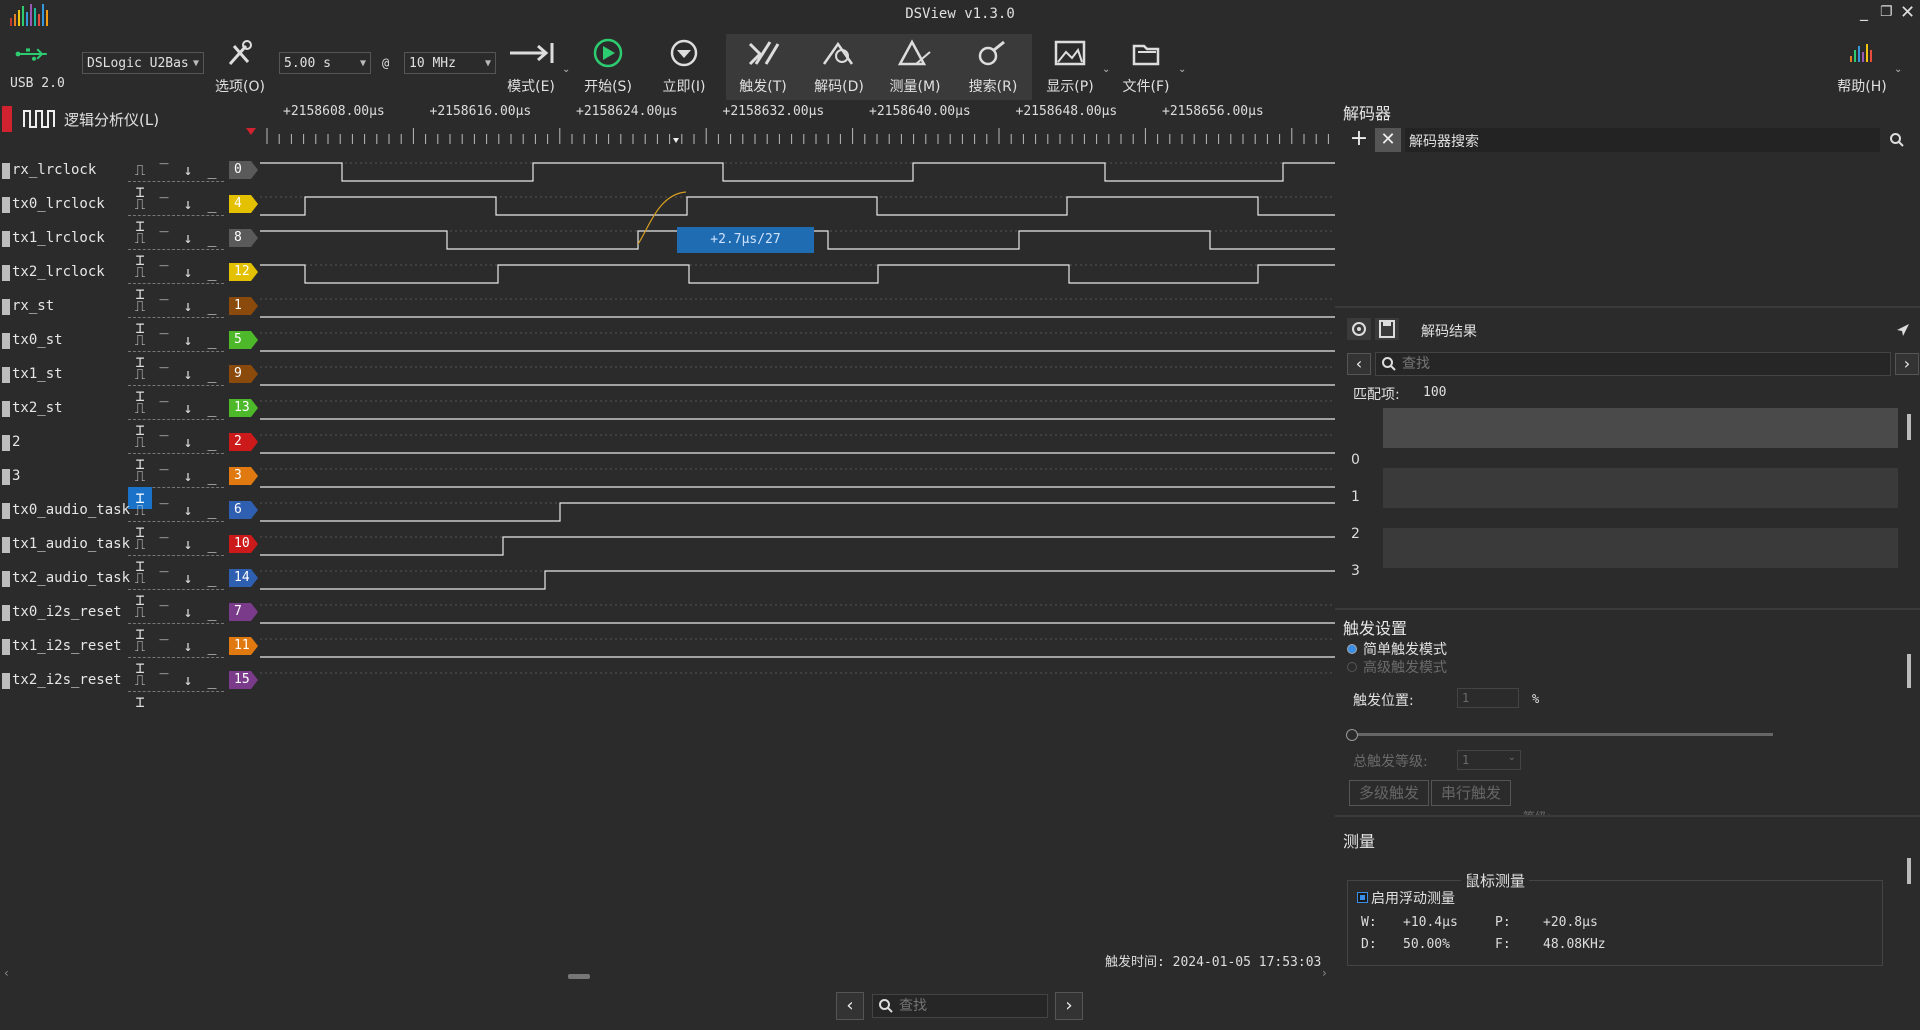  Describe the element at coordinates (1559, 735) in the screenshot. I see `trigger-position-slider` at that location.